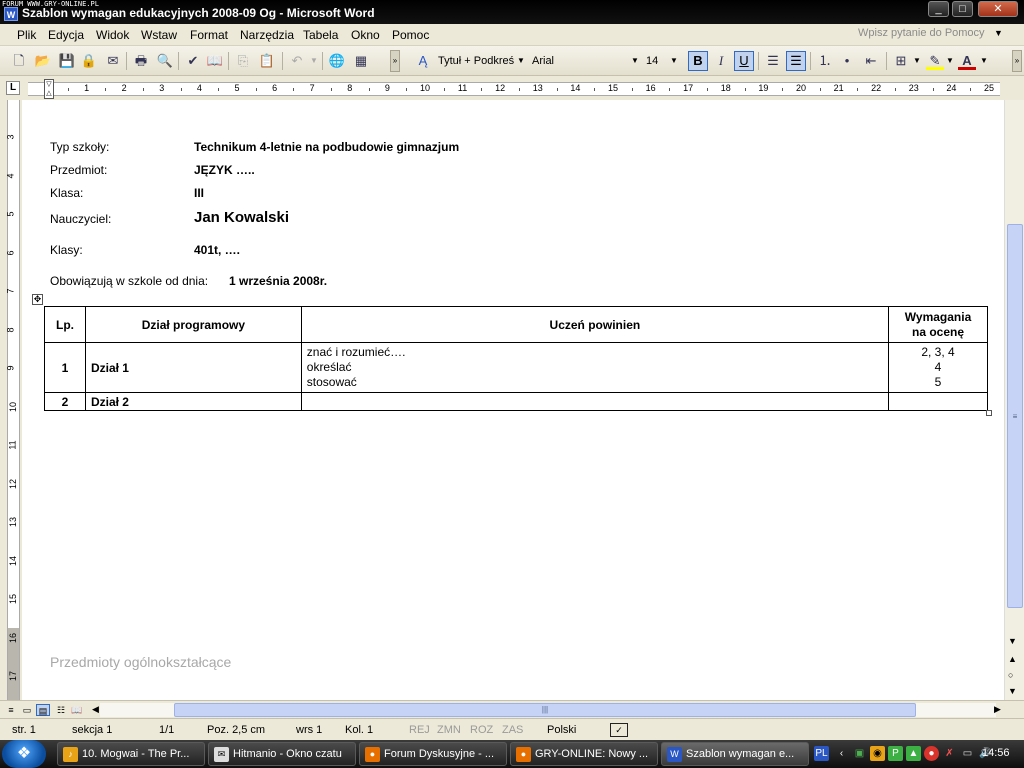 The width and height of the screenshot is (1024, 768). Describe the element at coordinates (67, 61) in the screenshot. I see `save-icon: 💾` at that location.